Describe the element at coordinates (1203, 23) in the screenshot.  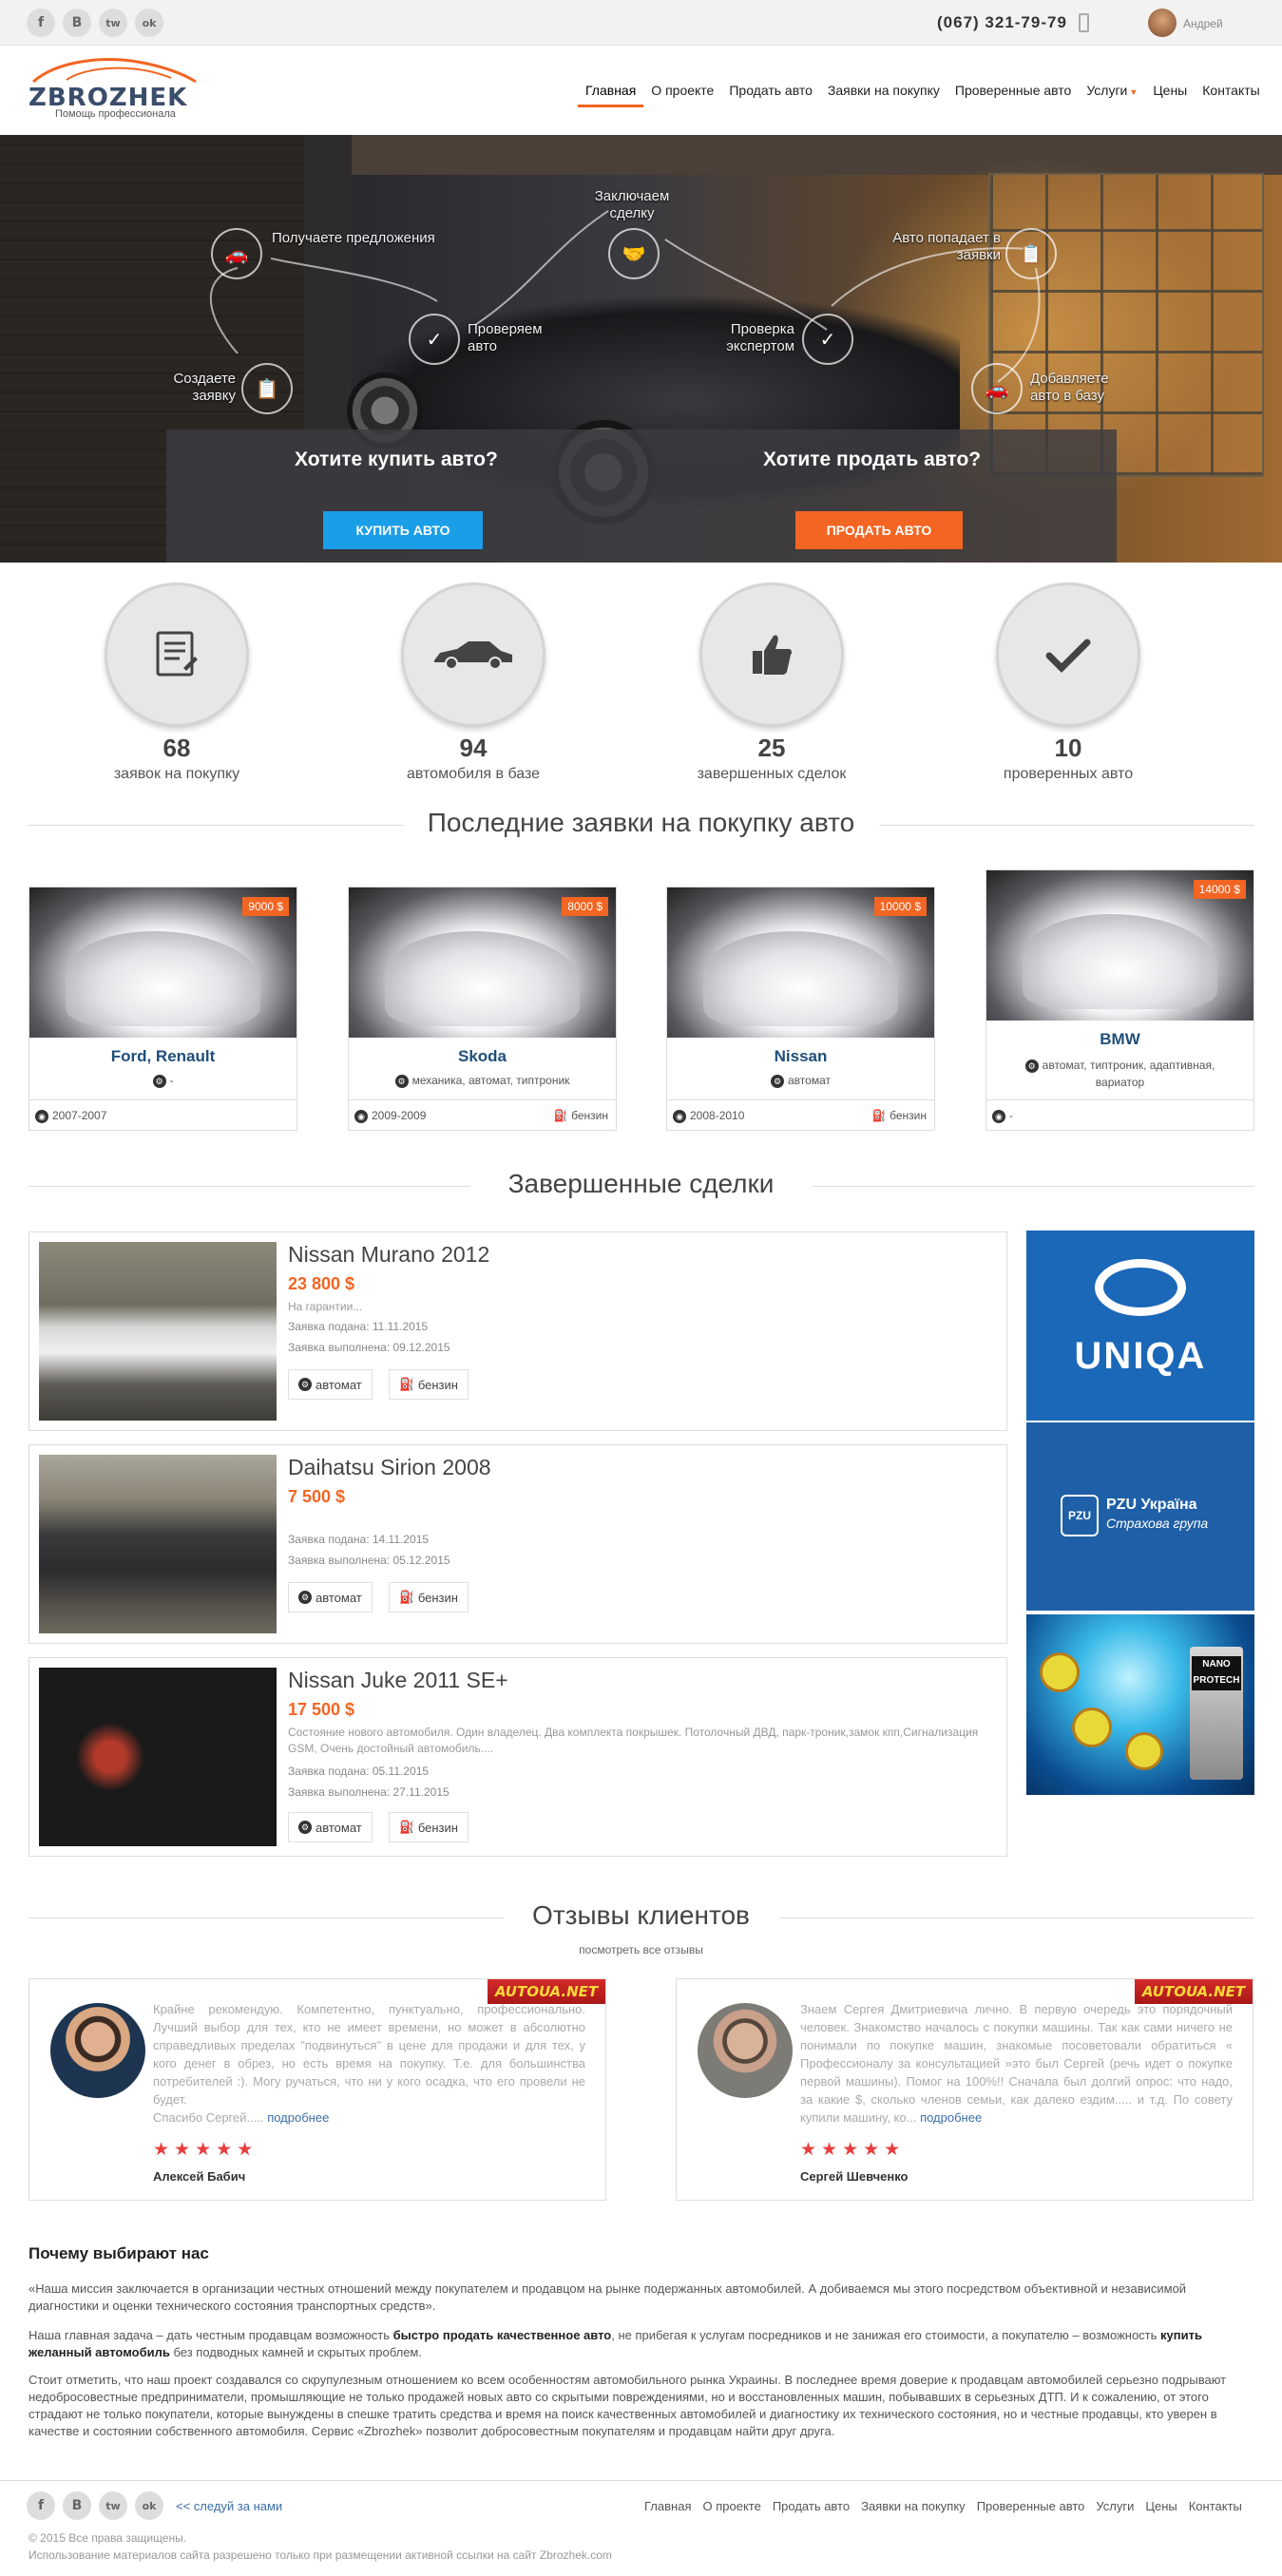
I see `user-name: Андрей` at that location.